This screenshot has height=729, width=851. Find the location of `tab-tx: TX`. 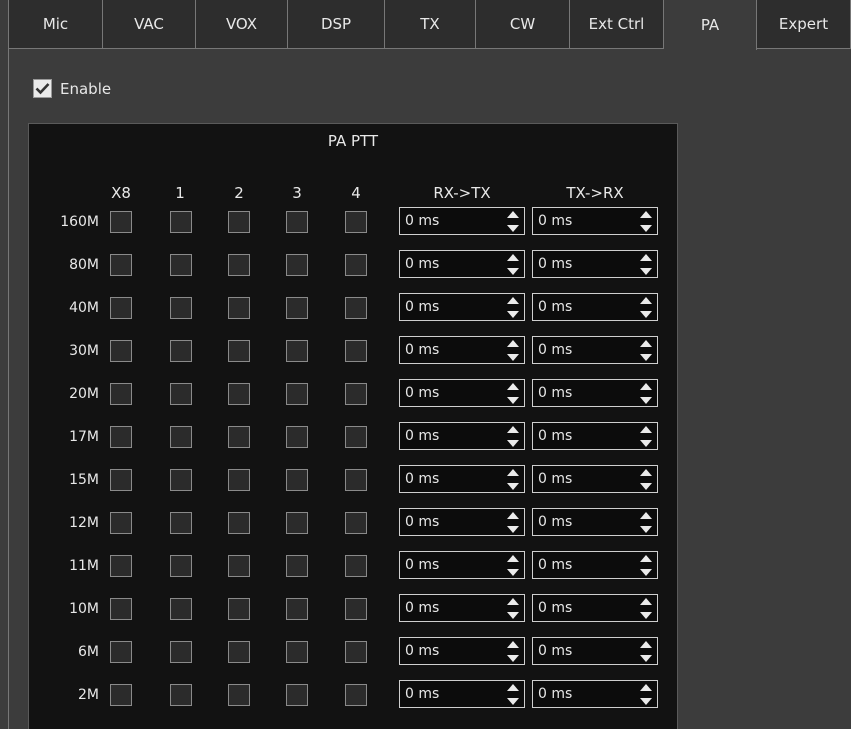

tab-tx: TX is located at coordinates (430, 24).